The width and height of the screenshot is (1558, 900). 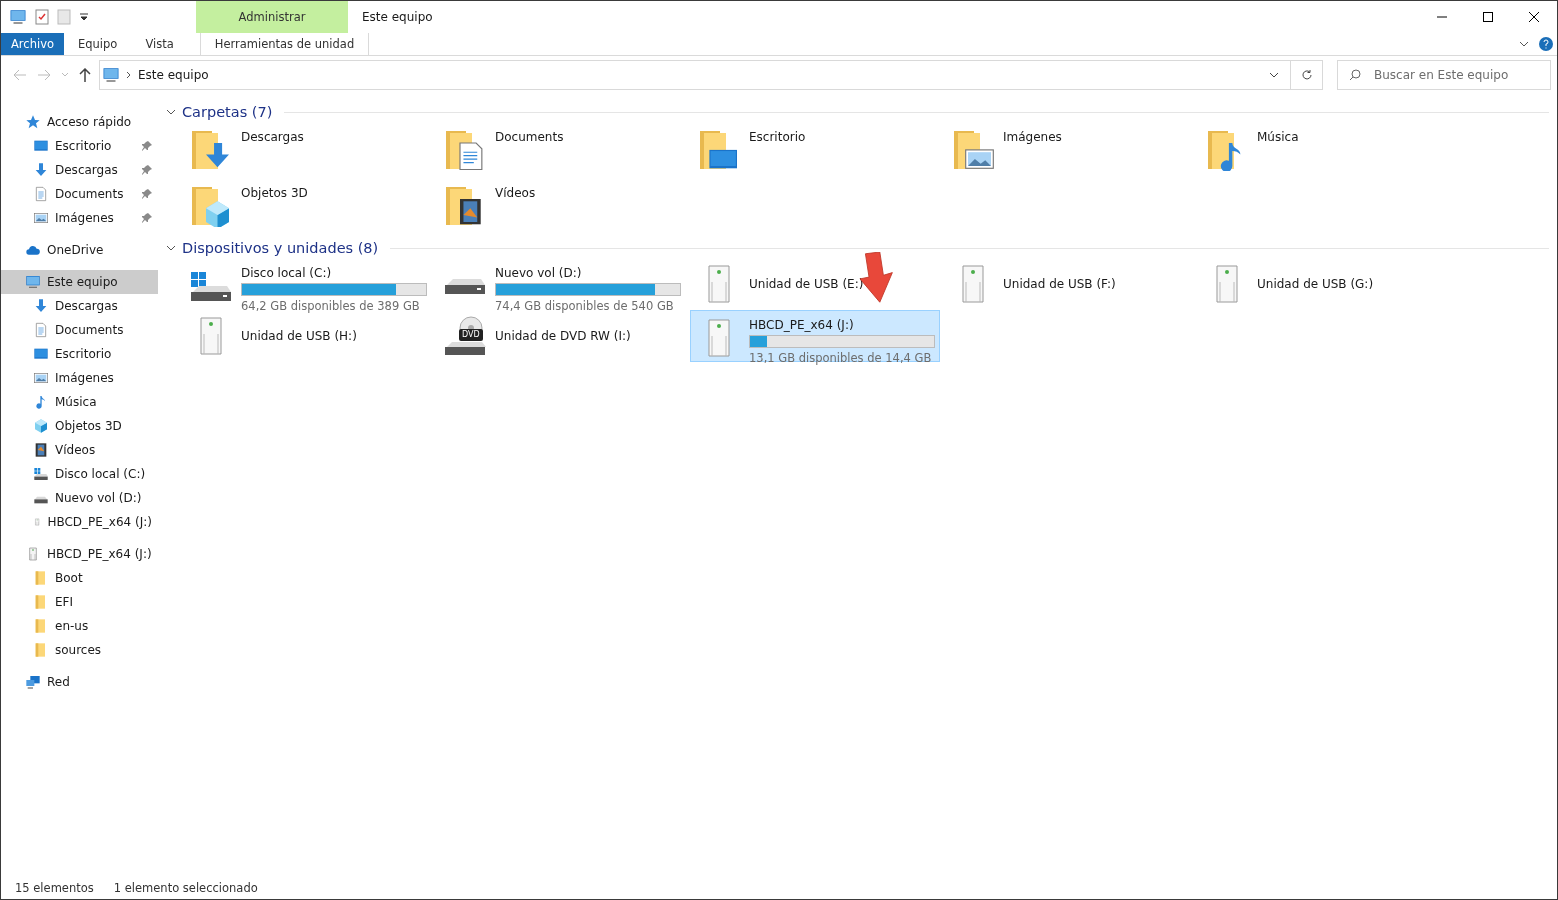 What do you see at coordinates (79, 250) in the screenshot?
I see `sidebar-item: OneDrive` at bounding box center [79, 250].